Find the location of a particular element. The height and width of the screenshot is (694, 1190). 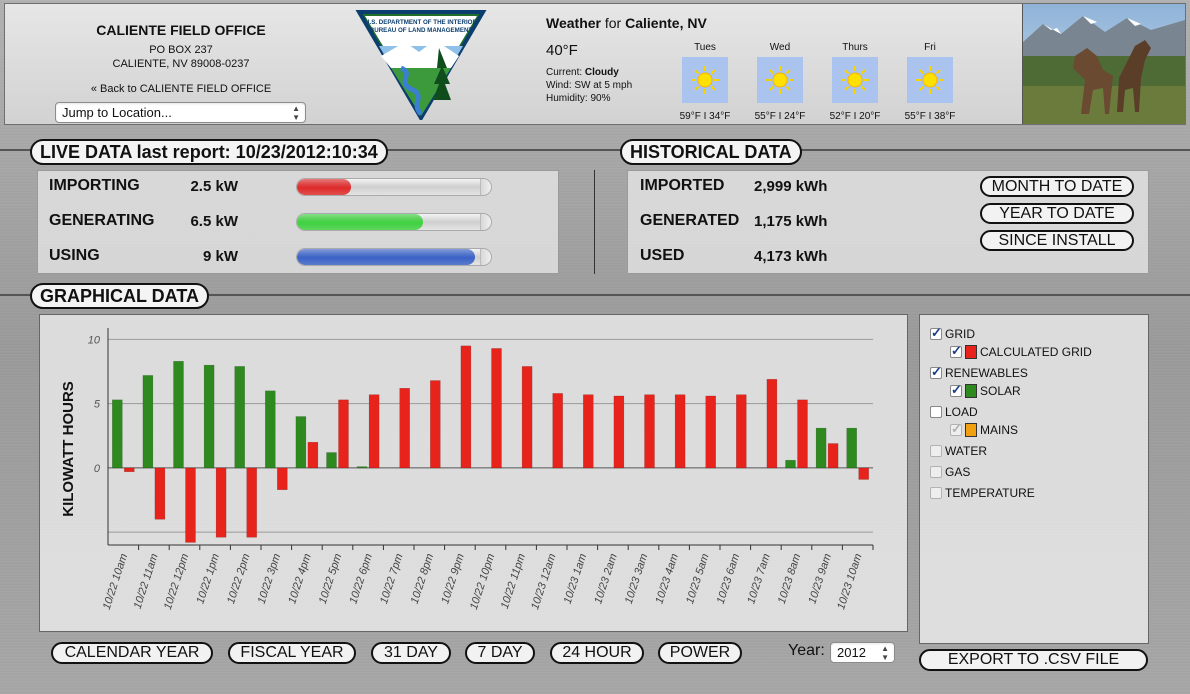

jump-to-location-select: Jump to Location... ▲ ▼ is located at coordinates (180, 112).